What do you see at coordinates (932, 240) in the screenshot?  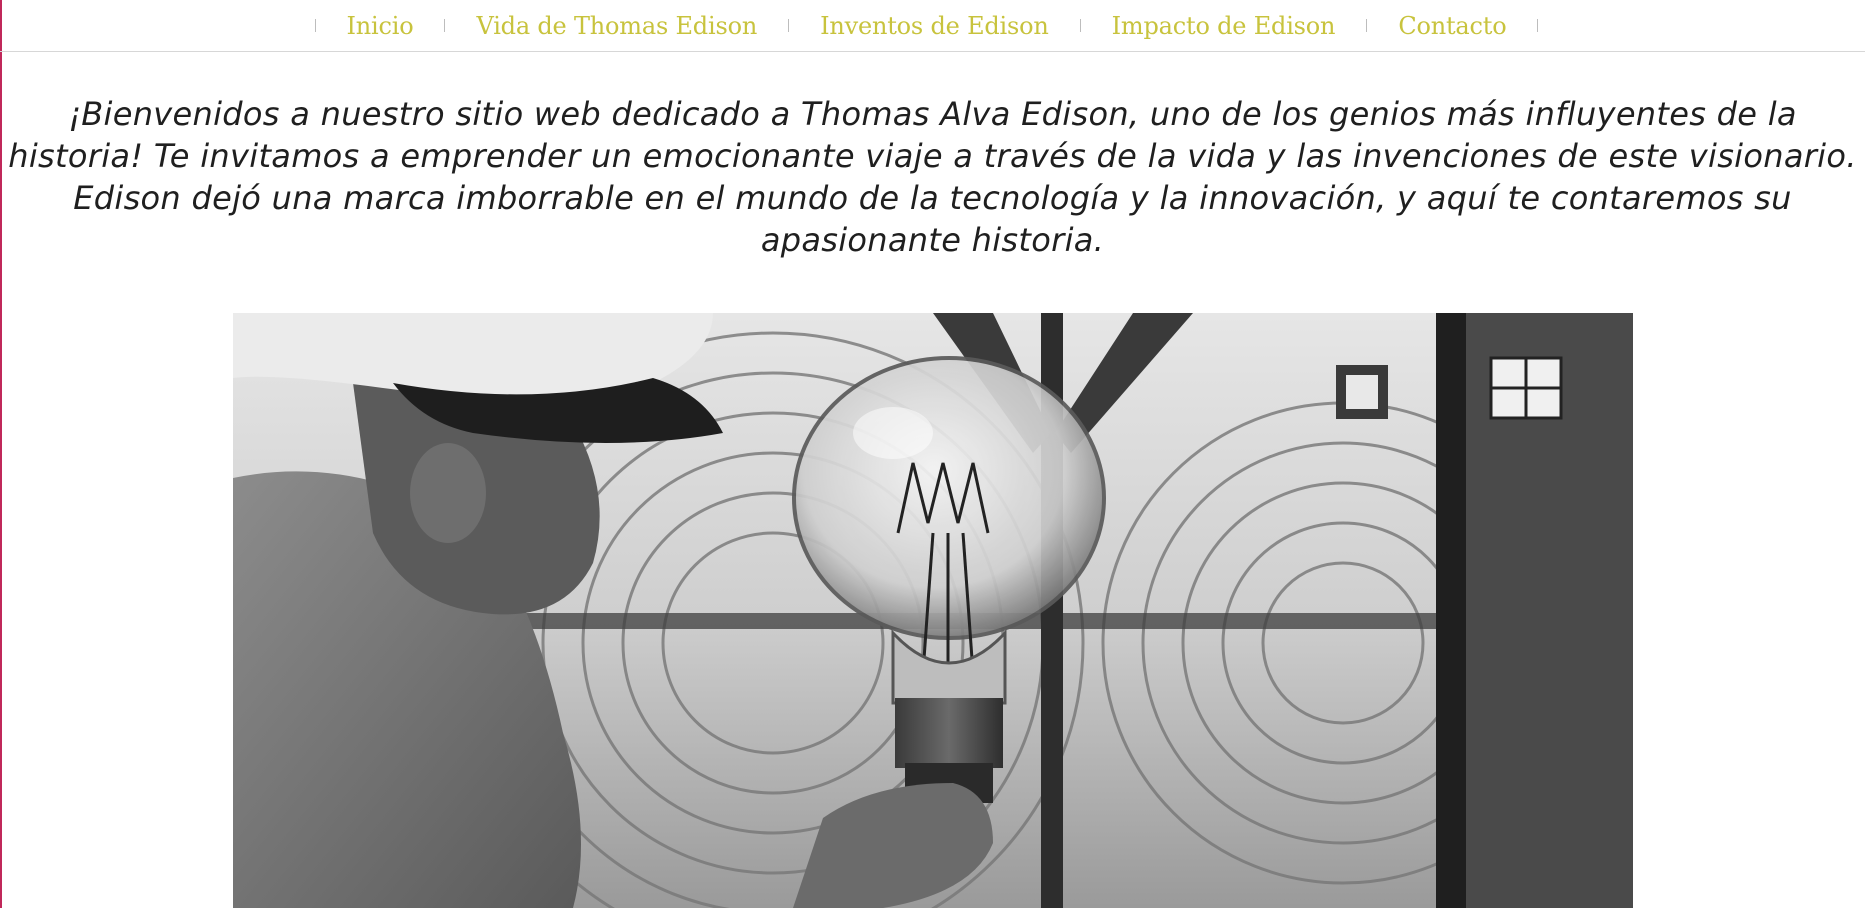 I see `intro-line-4: apasionante historia.` at bounding box center [932, 240].